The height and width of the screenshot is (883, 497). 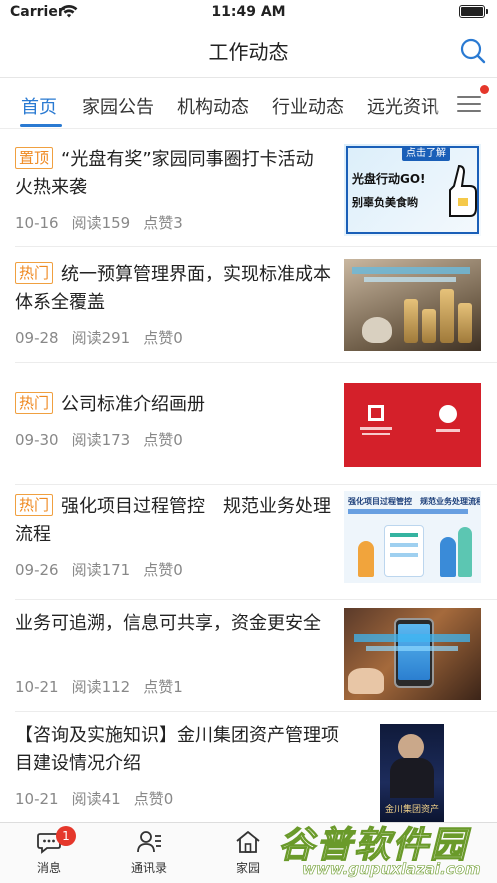 I want to click on battery-icon, so click(x=473, y=11).